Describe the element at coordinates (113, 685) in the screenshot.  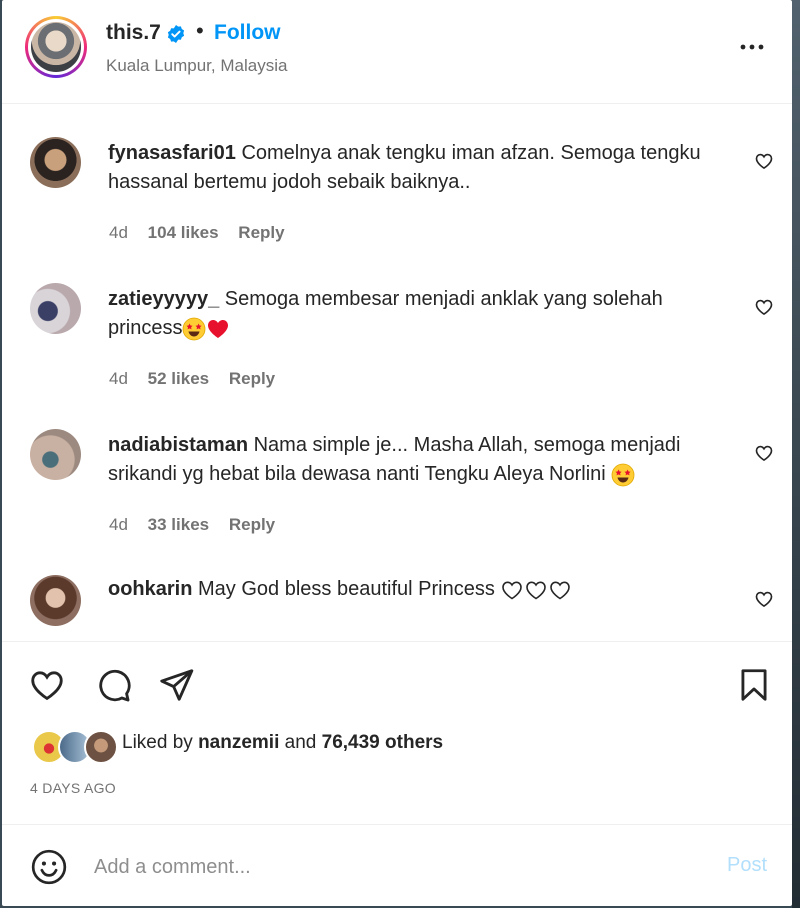
I see `comment-bubble-icon` at that location.